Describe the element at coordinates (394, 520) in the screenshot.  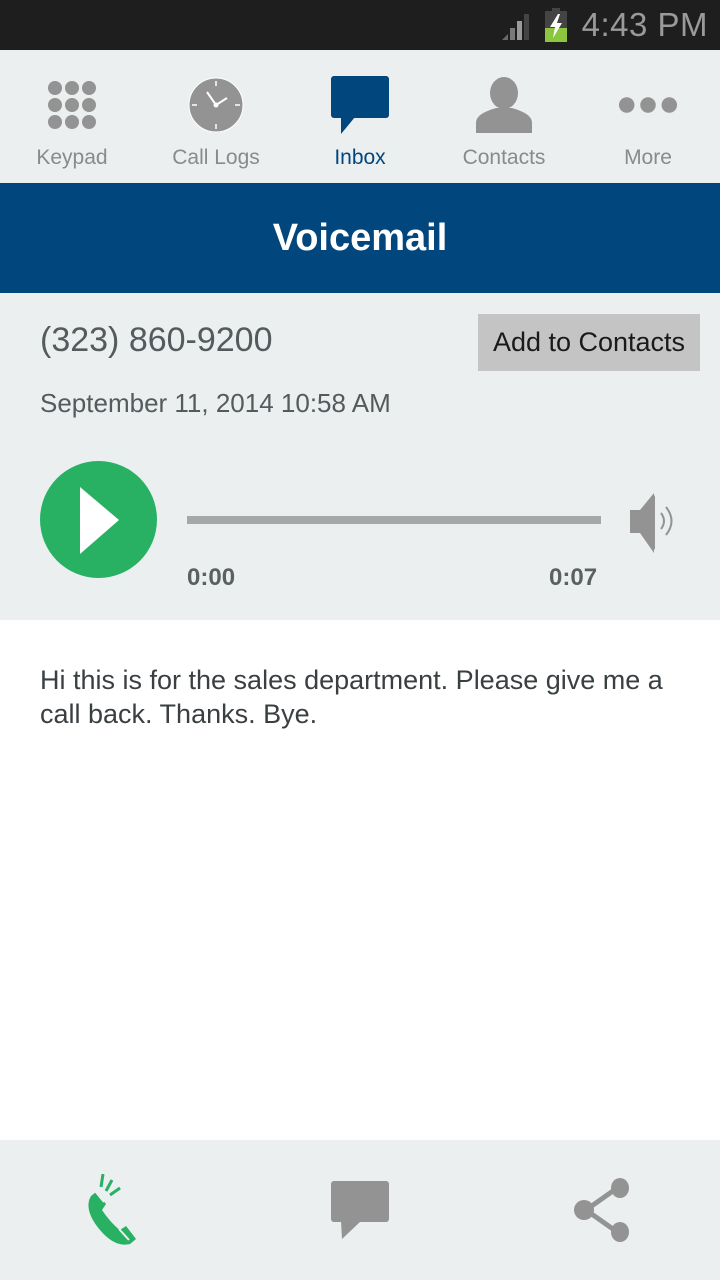
I see `playback-progress-bar` at that location.